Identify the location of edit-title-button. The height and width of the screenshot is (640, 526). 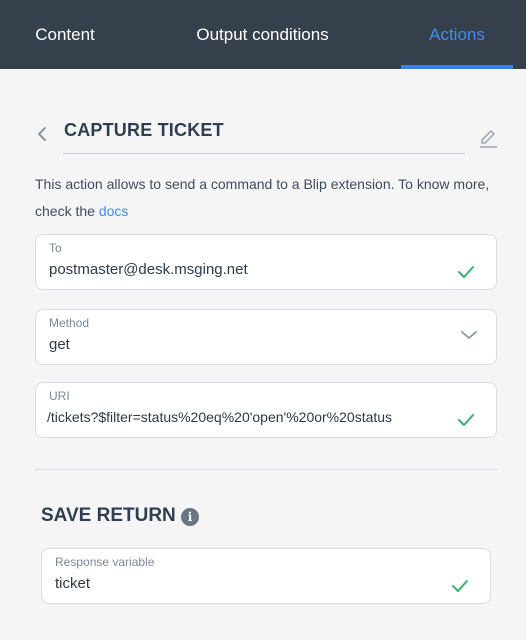
(488, 138).